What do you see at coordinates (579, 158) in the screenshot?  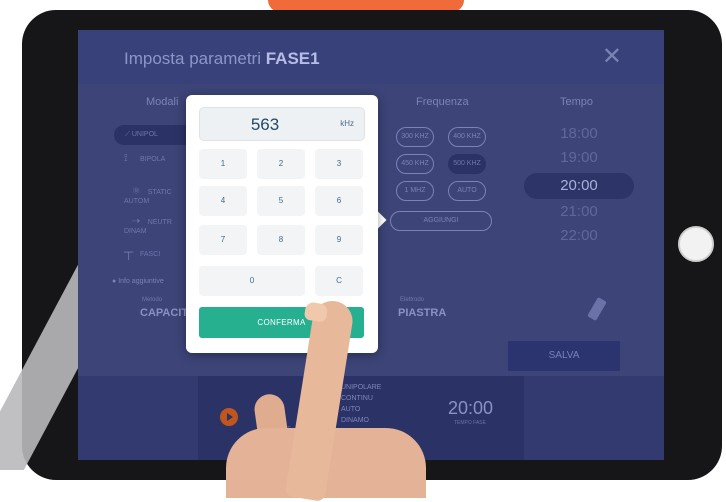 I see `time-option: 19:00` at bounding box center [579, 158].